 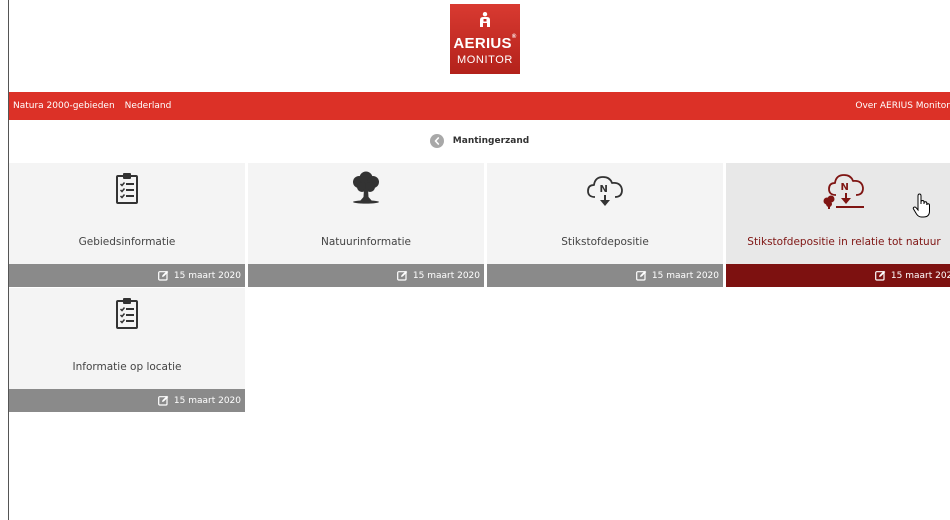 What do you see at coordinates (127, 350) in the screenshot?
I see `tile-informatie-op-locatie: Informatie op locatie 15 maart 2020` at bounding box center [127, 350].